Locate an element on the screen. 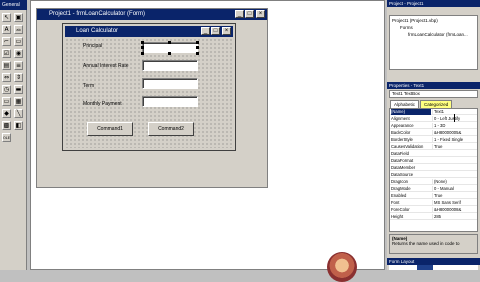 The width and height of the screenshot is (480, 282). checkbox-icon: ☑ is located at coordinates (6, 53).